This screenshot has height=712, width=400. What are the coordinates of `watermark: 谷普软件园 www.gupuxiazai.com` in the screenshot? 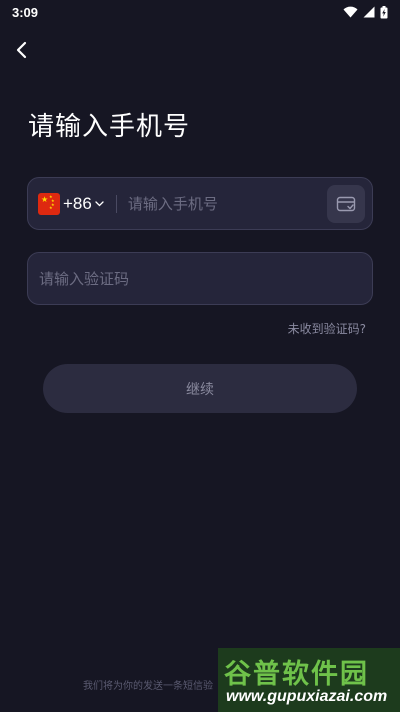 It's located at (309, 680).